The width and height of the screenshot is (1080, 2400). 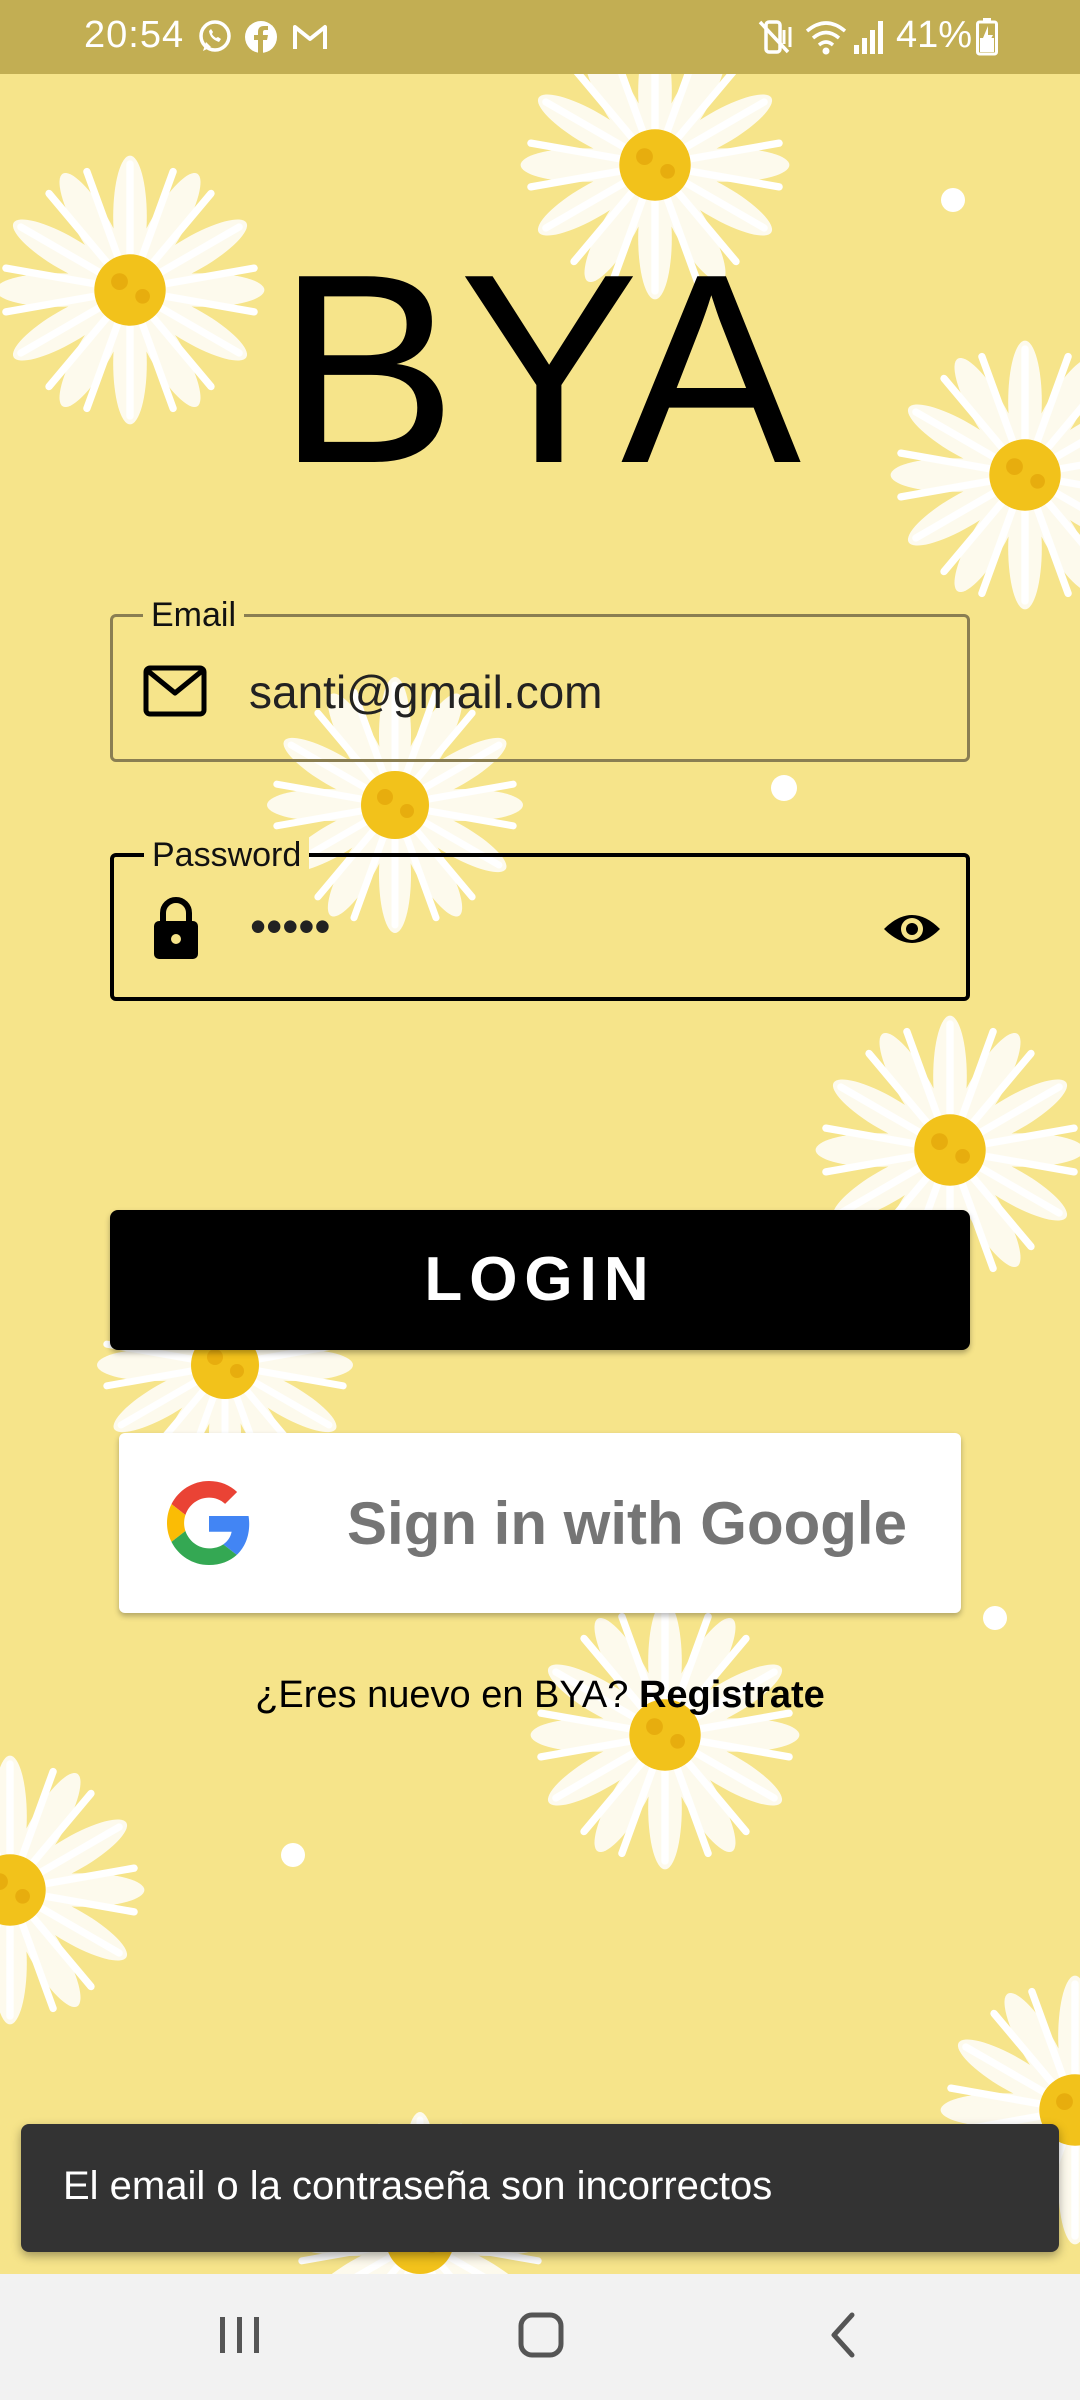 What do you see at coordinates (540, 369) in the screenshot?
I see `app-title: BYA` at bounding box center [540, 369].